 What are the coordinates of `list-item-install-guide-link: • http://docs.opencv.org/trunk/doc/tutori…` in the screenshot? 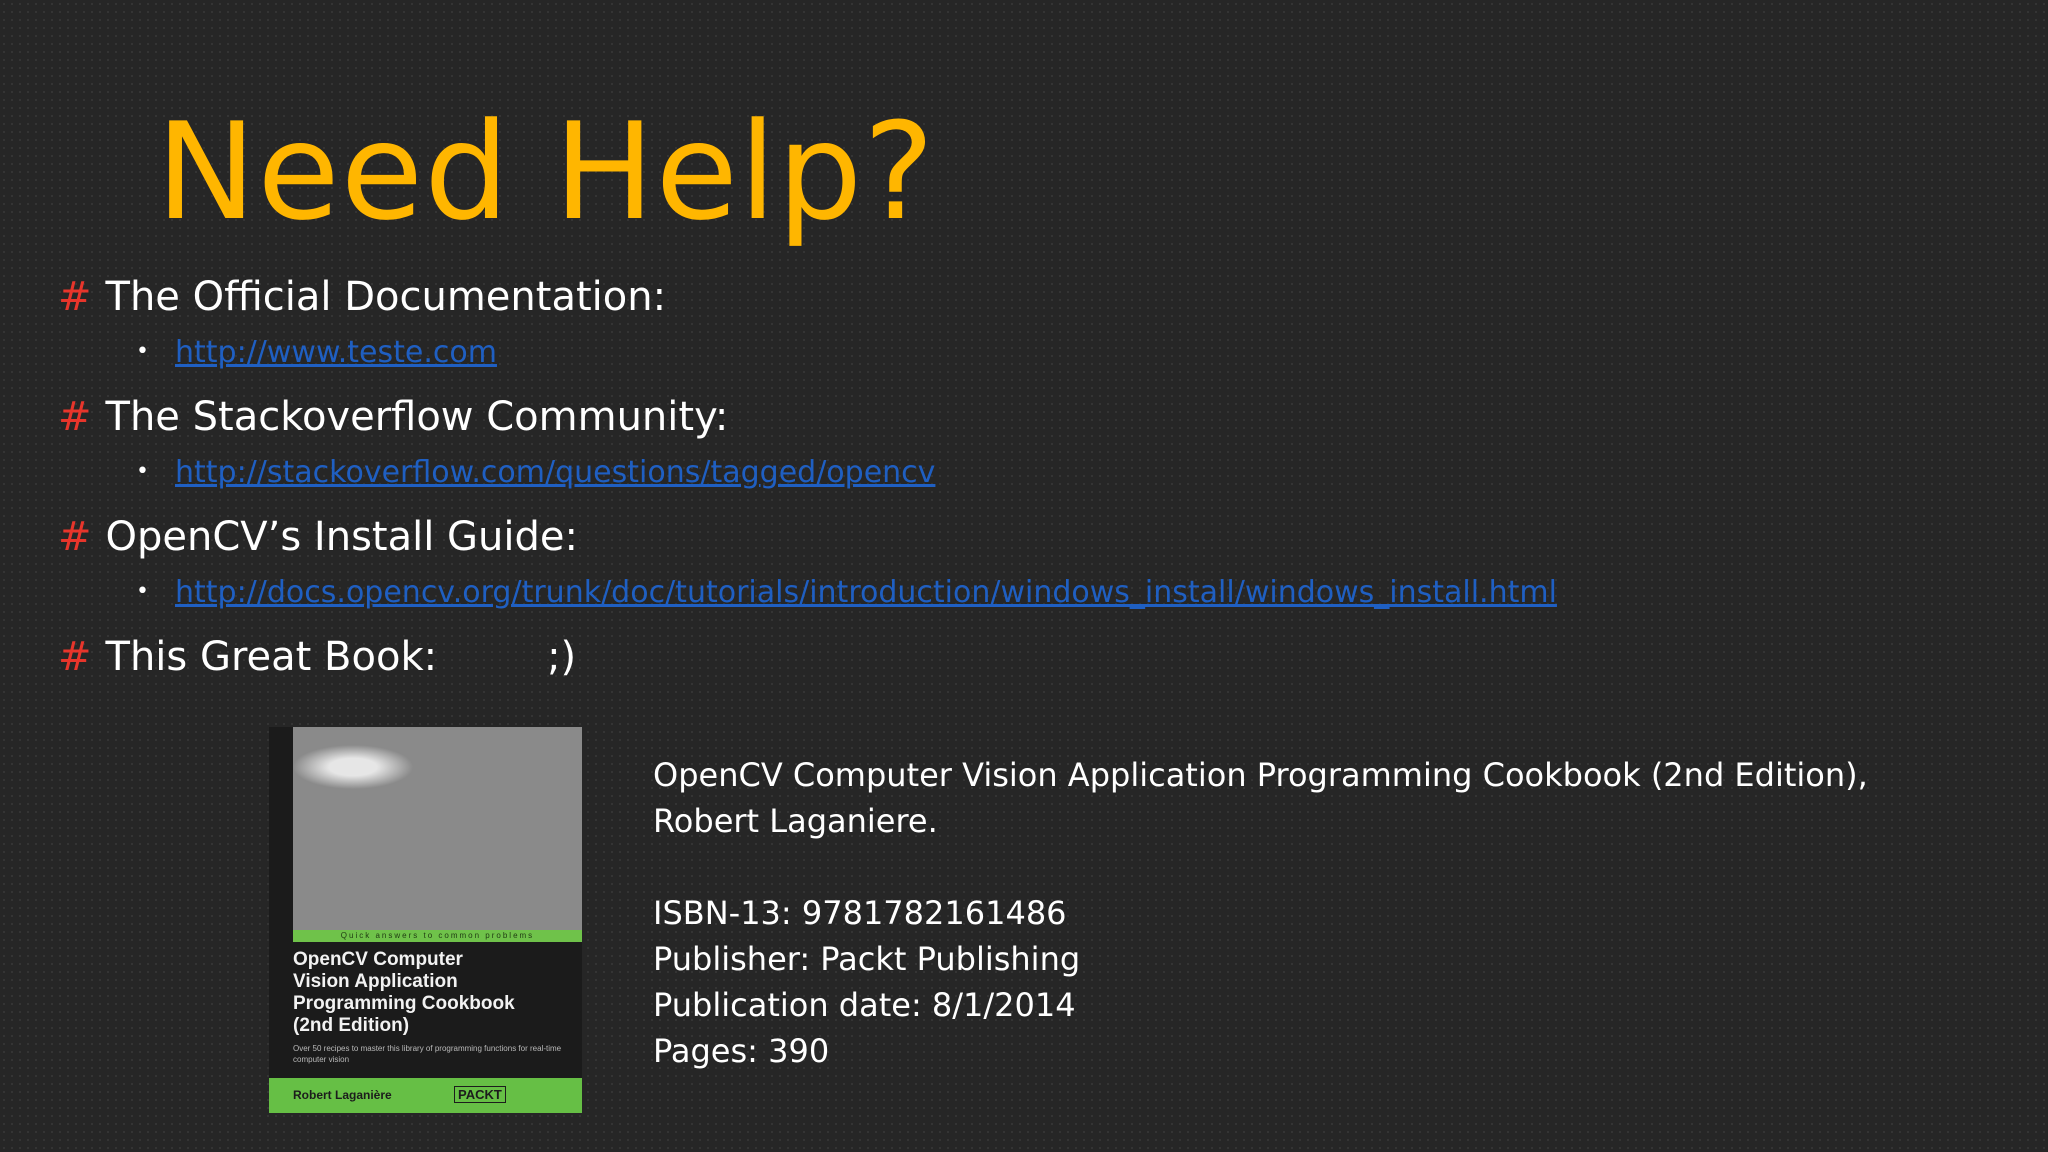 It's located at (846, 594).